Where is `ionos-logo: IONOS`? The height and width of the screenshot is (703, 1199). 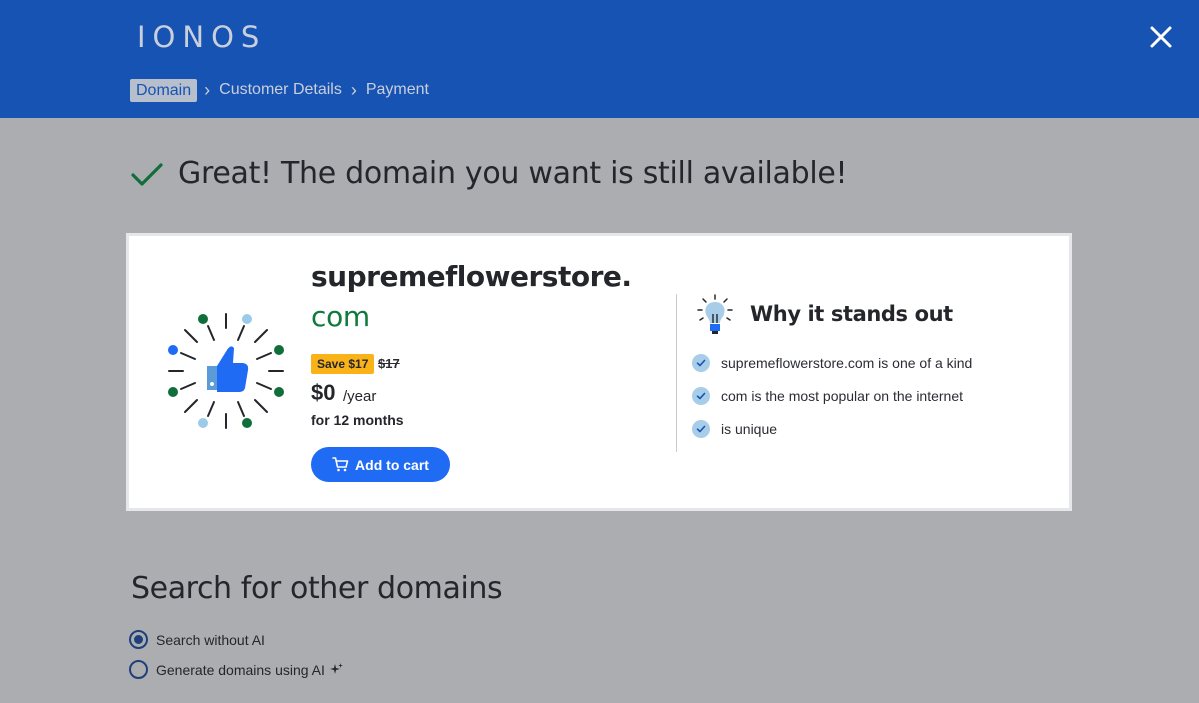
ionos-logo: IONOS is located at coordinates (201, 37).